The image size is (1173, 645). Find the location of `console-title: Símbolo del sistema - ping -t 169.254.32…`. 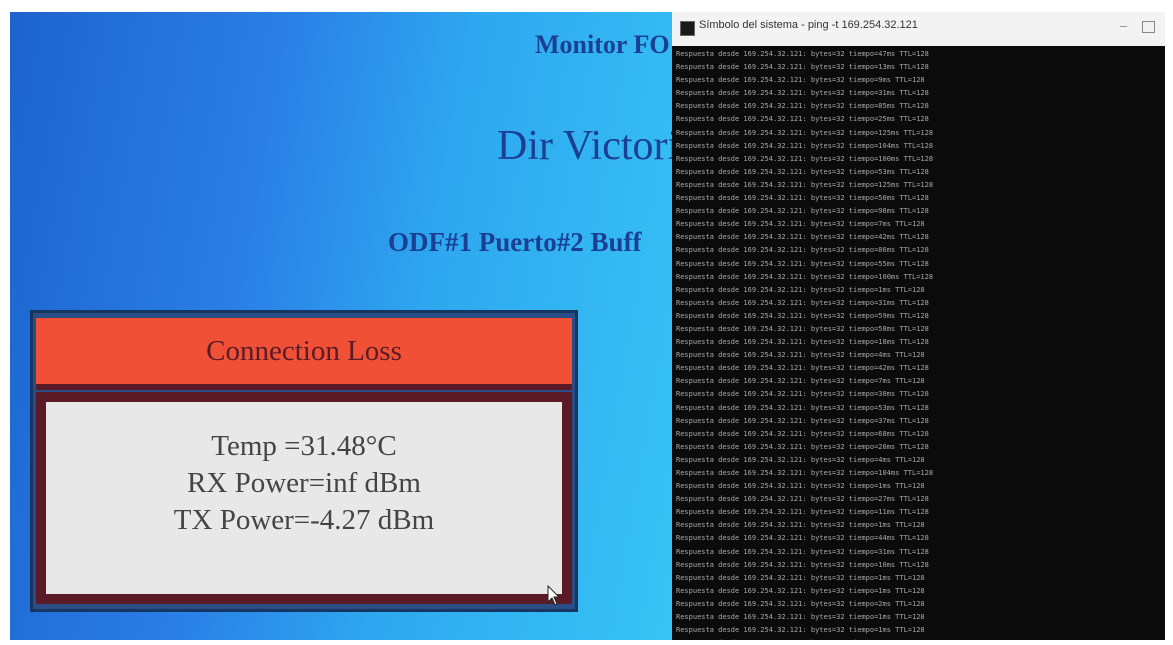

console-title: Símbolo del sistema - ping -t 169.254.32… is located at coordinates (808, 25).